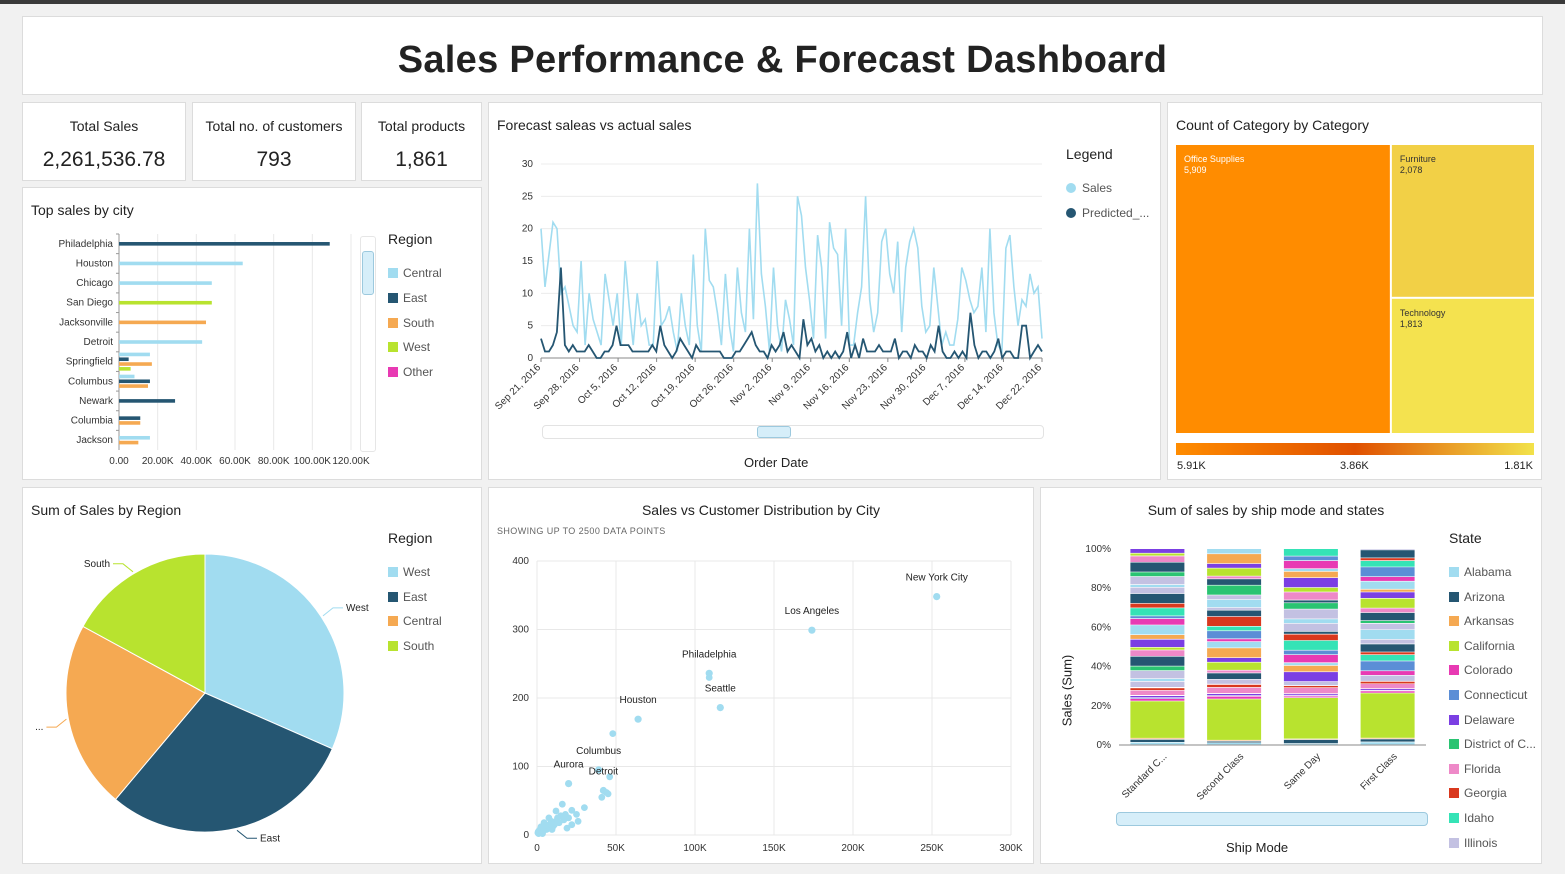 The height and width of the screenshot is (874, 1565). Describe the element at coordinates (1272, 819) in the screenshot. I see `ship-mode-scrollbar` at that location.